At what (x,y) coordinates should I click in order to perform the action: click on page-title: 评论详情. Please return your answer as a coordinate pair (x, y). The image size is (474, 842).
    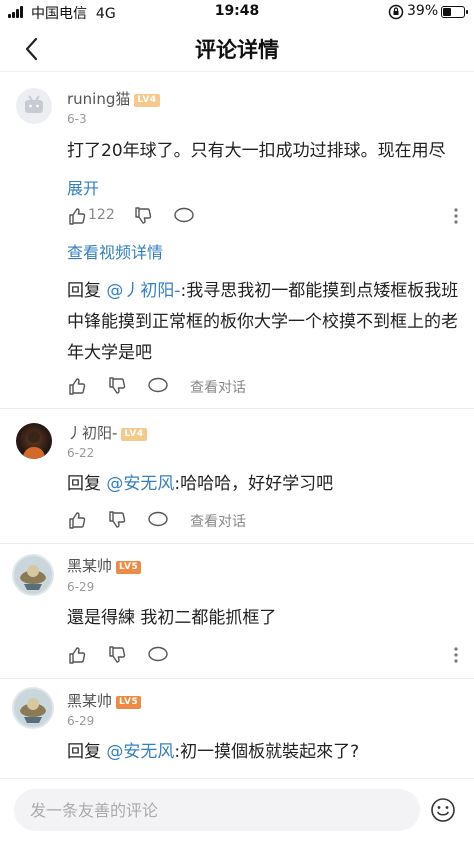
    Looking at the image, I should click on (237, 50).